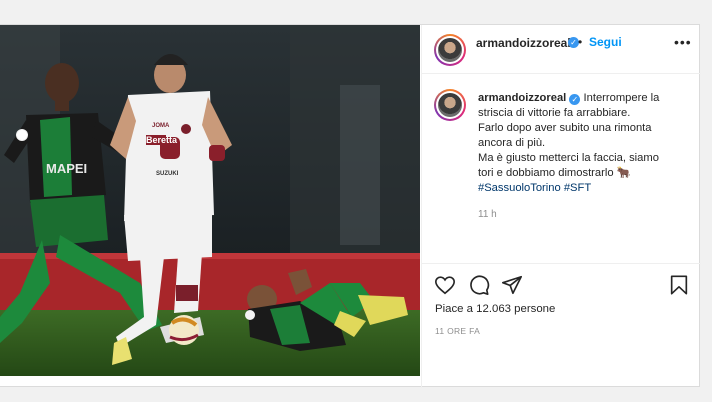 This screenshot has height=402, width=712. I want to click on post-timestamp: 11 ORE FA, so click(457, 331).